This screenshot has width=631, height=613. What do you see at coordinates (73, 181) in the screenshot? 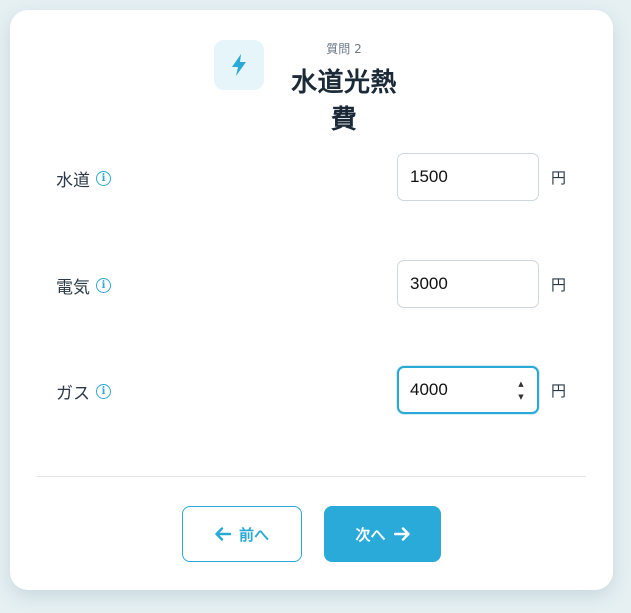
I see `field-label-text: 水道` at bounding box center [73, 181].